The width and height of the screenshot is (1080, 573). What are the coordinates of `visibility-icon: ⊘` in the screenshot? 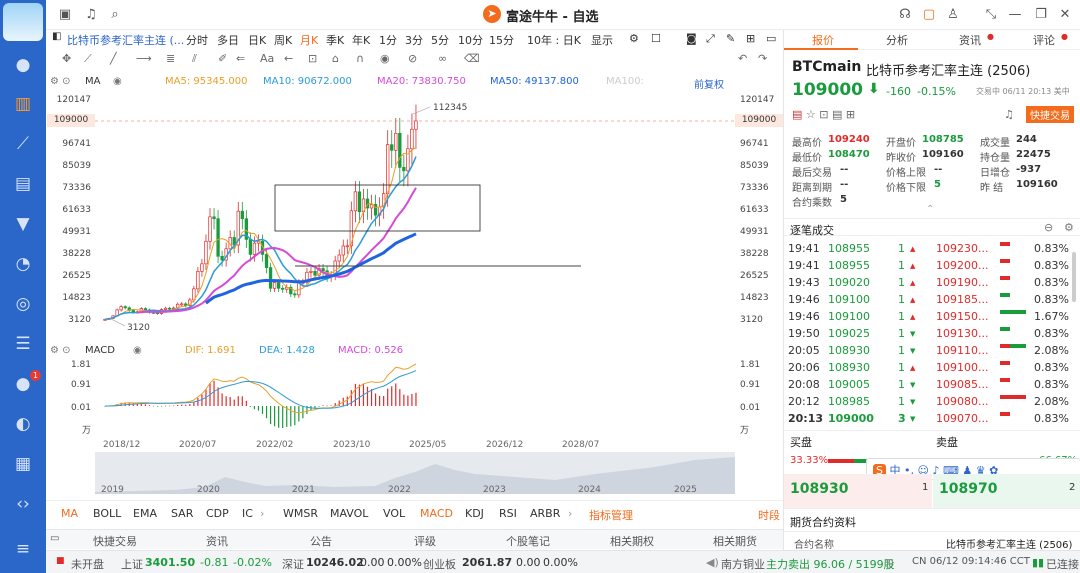 It's located at (412, 58).